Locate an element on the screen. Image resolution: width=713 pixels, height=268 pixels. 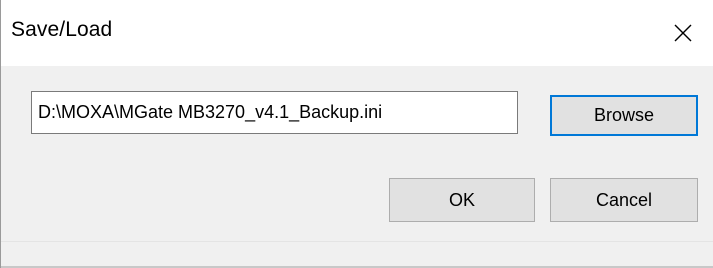
close-icon is located at coordinates (683, 33).